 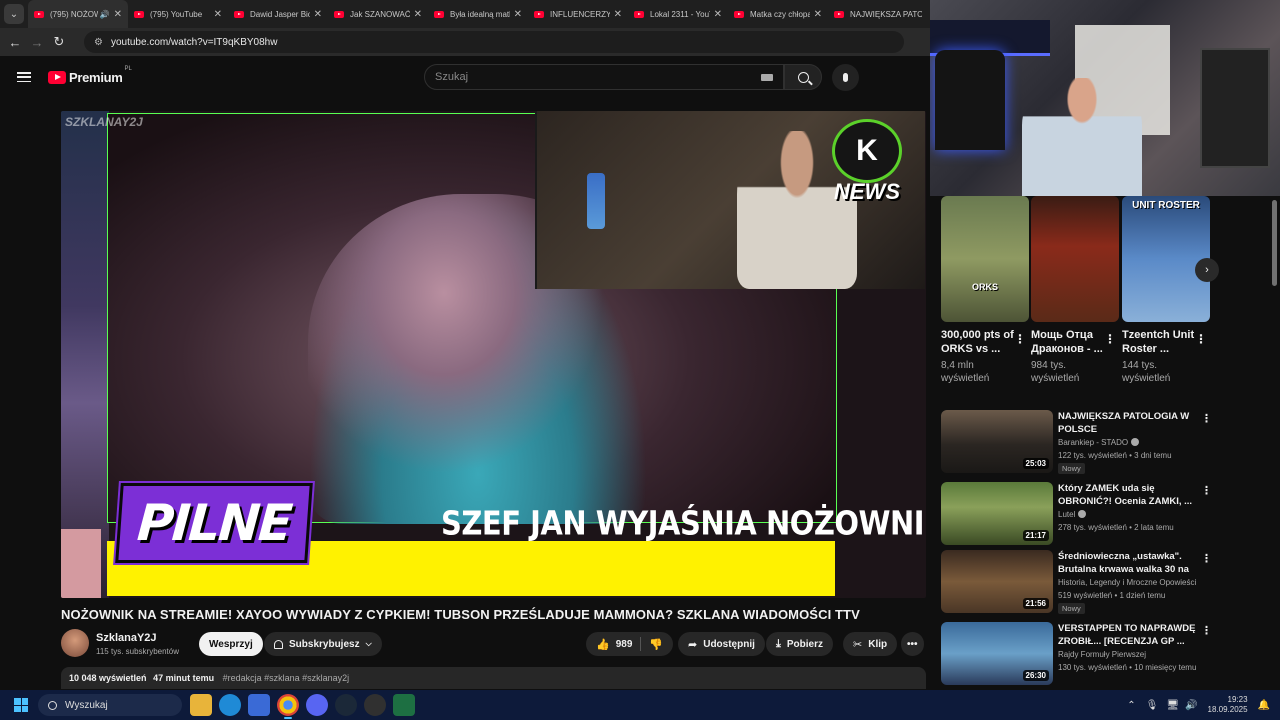 I want to click on browser-tab: INFLUENCERZY ✕, so click(x=578, y=14).